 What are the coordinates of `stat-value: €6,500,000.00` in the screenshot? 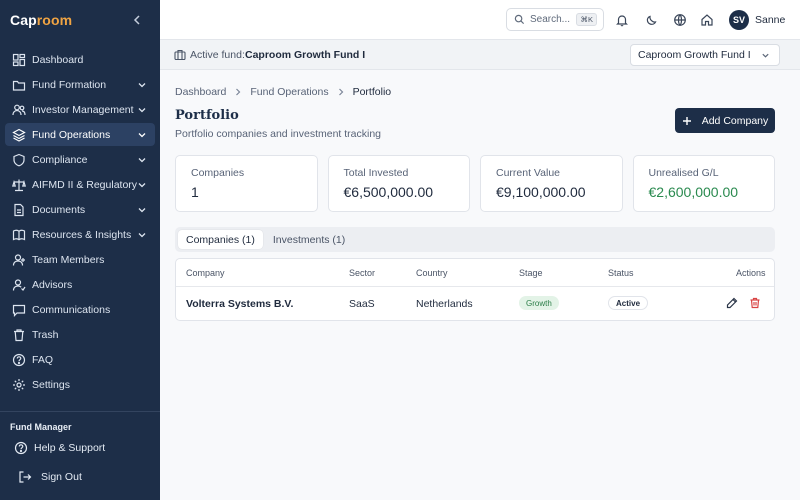 It's located at (388, 192).